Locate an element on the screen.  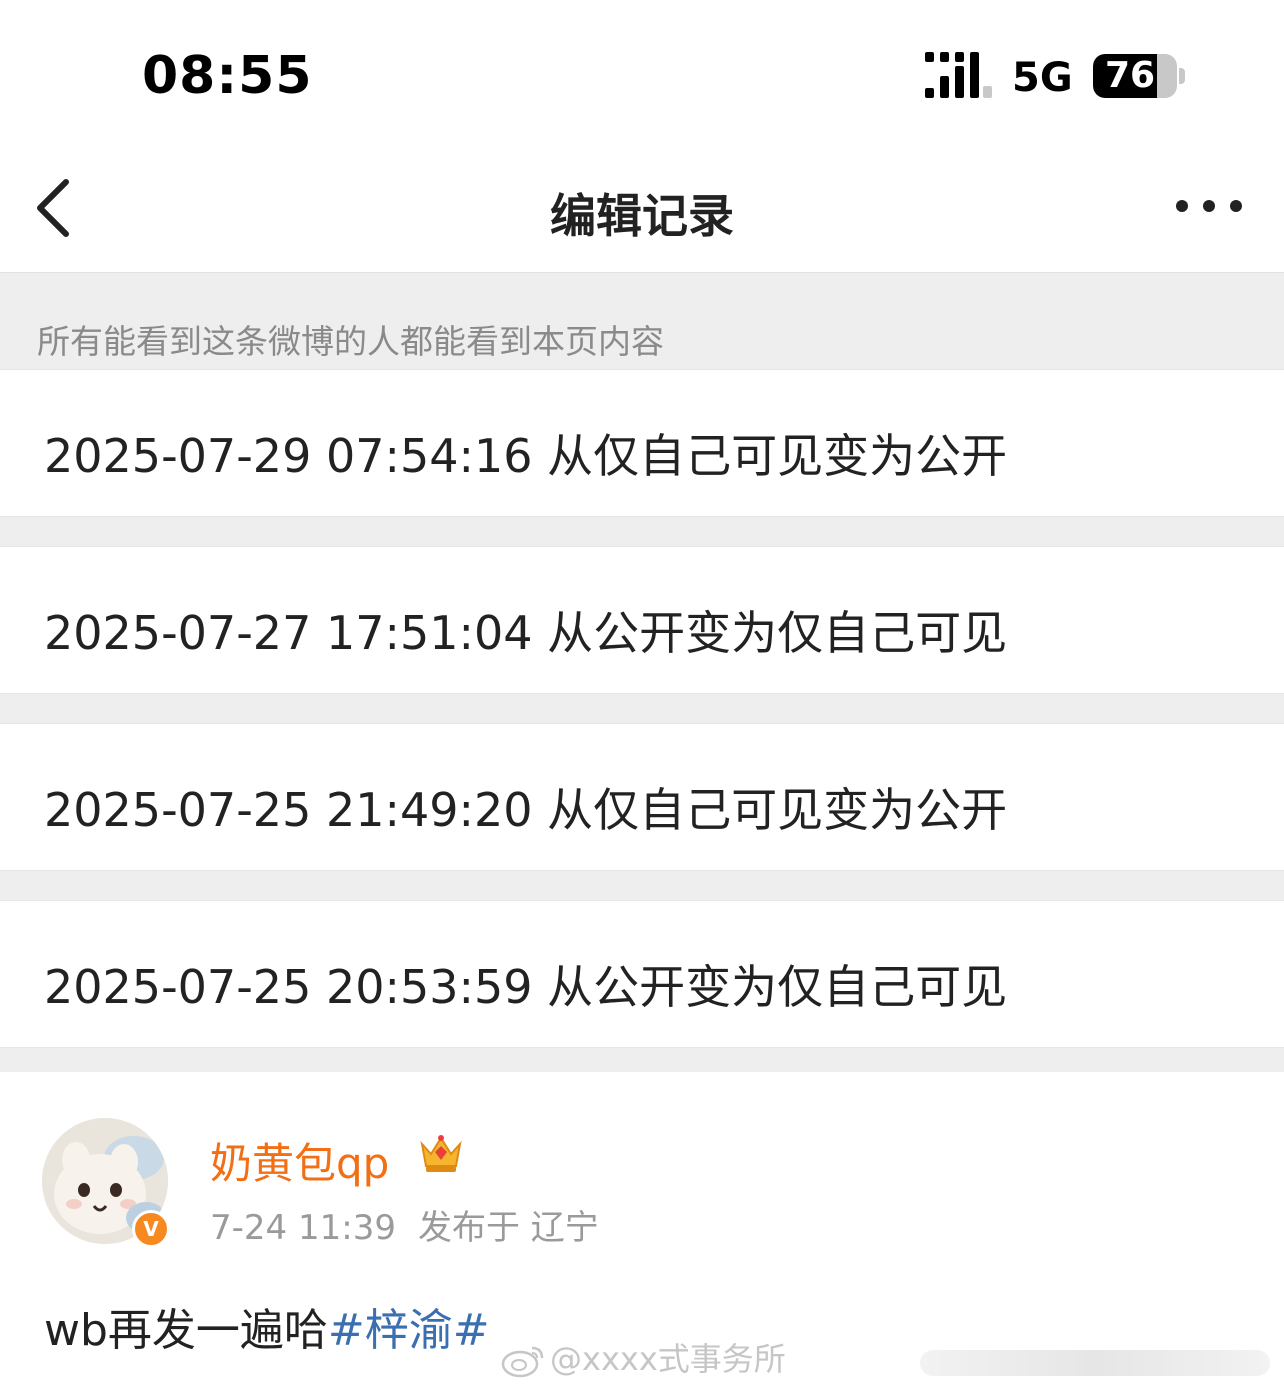
watermark: @xxxx式事务所 is located at coordinates (643, 1357).